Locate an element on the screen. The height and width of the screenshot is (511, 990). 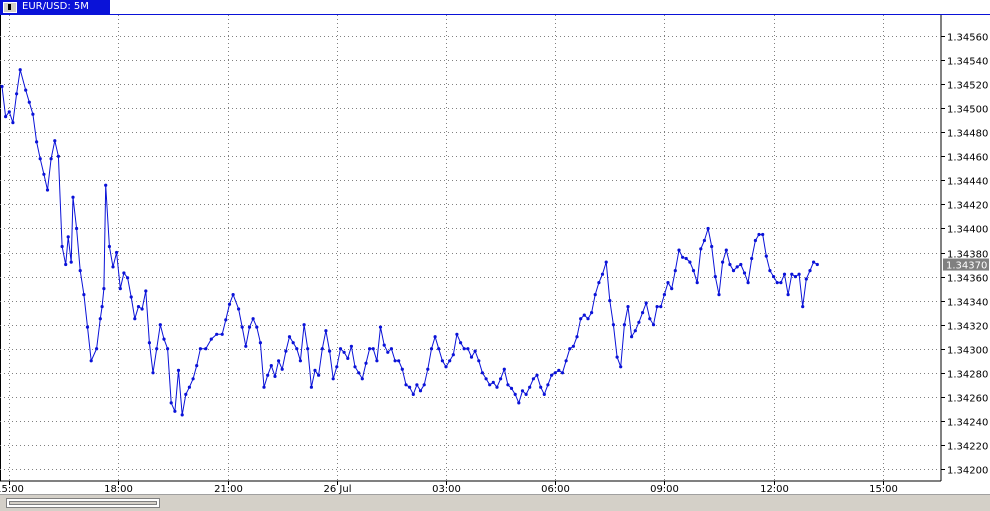
horizontal-scrollbar is located at coordinates (495, 502).